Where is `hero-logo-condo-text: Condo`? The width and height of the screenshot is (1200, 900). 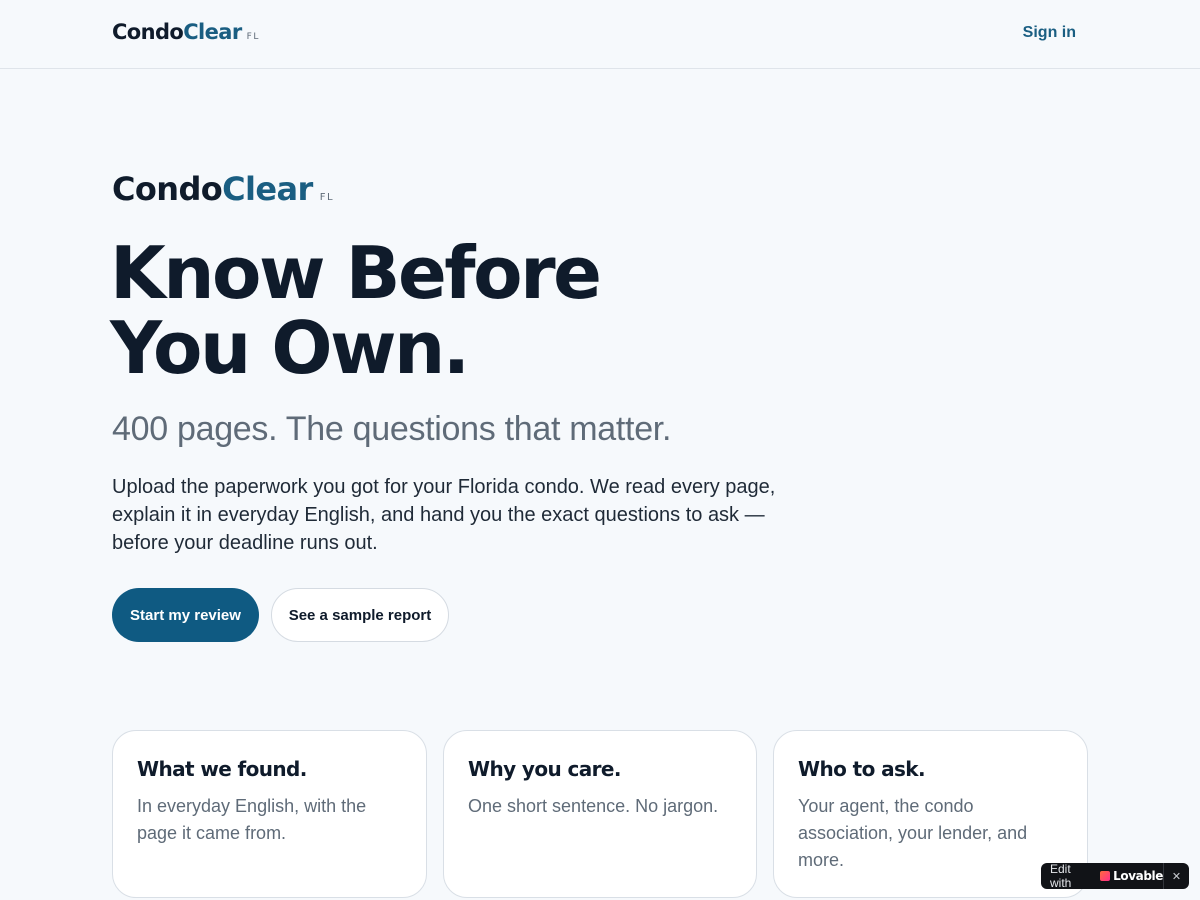
hero-logo-condo-text: Condo is located at coordinates (167, 189).